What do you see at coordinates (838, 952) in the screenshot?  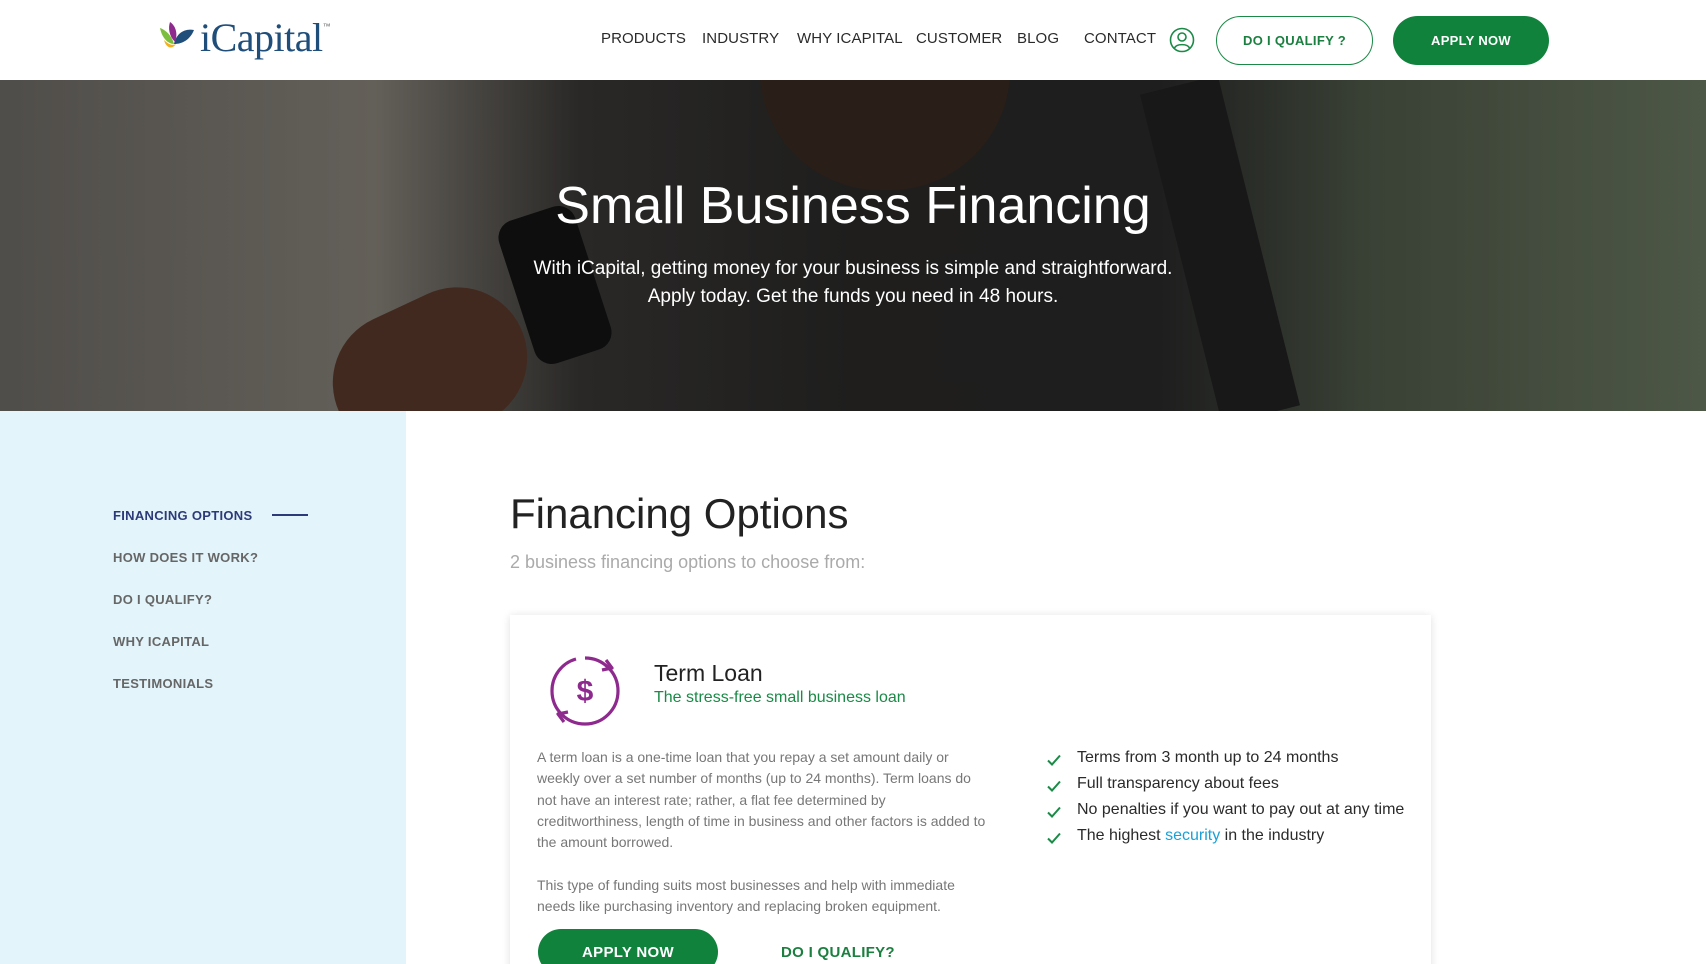 I see `card-do-i-qualify-link: DO I QUALIFY?` at bounding box center [838, 952].